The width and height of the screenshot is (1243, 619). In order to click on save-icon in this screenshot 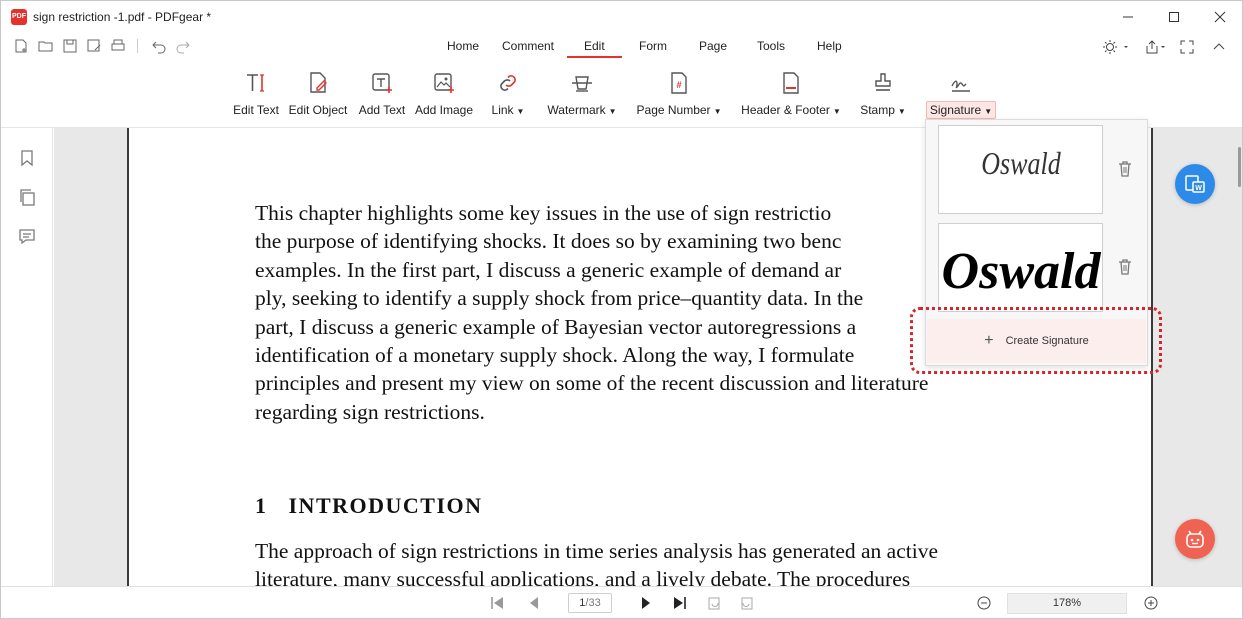, I will do `click(70, 46)`.